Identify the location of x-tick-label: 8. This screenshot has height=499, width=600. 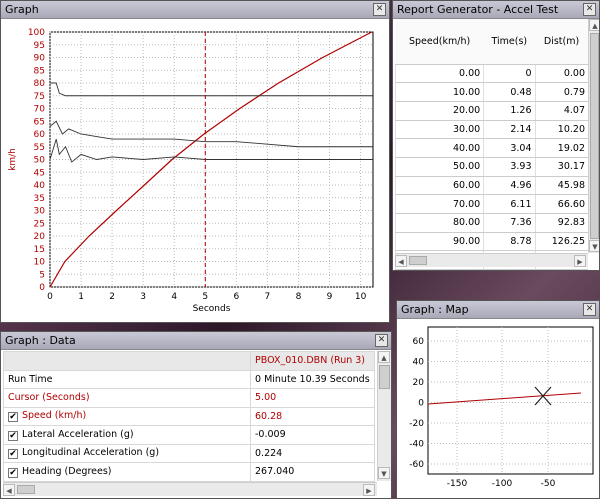
(299, 297).